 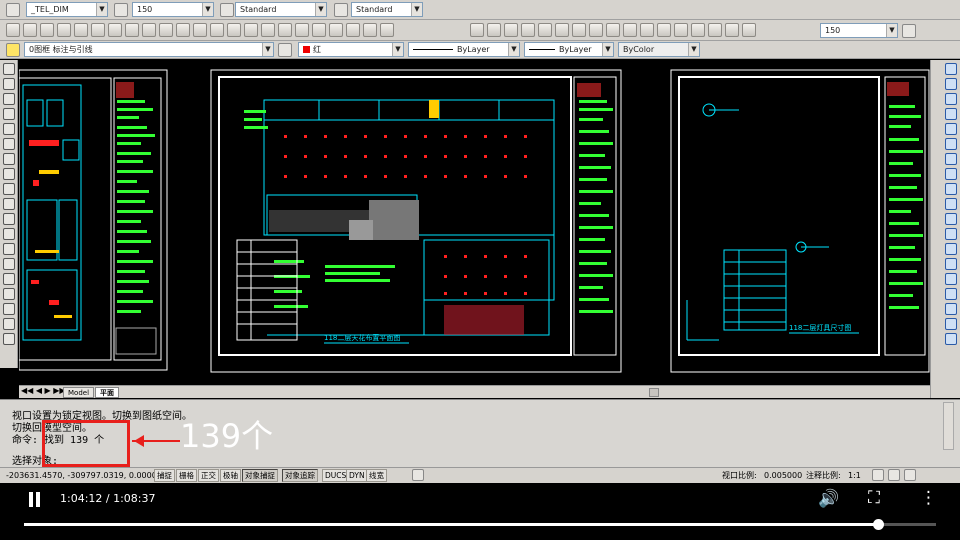 What do you see at coordinates (951, 249) in the screenshot?
I see `break-icon` at bounding box center [951, 249].